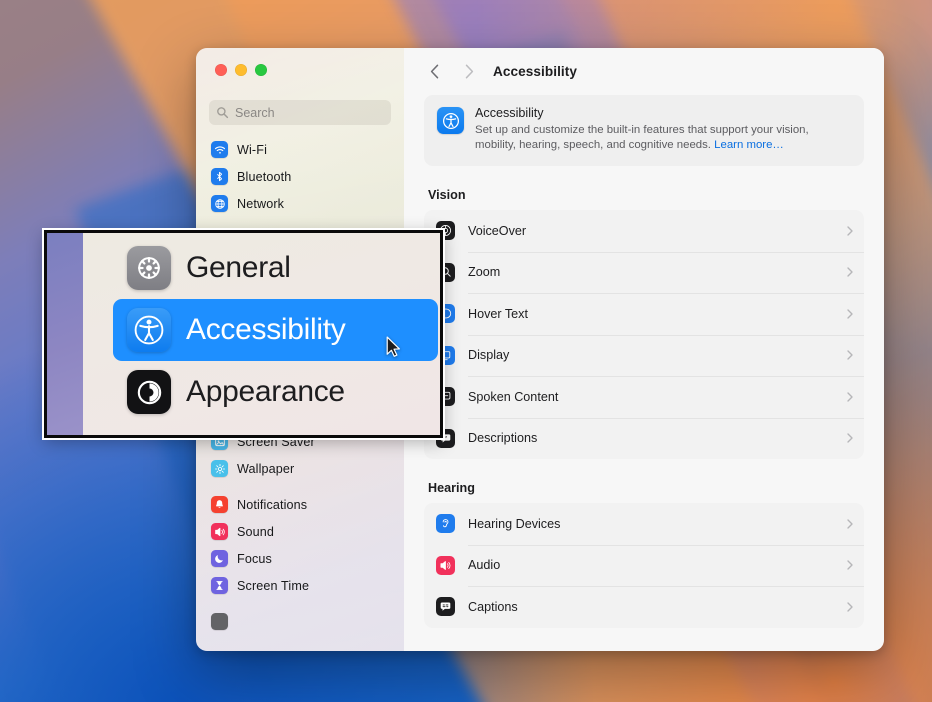 The height and width of the screenshot is (702, 932). I want to click on maximize-button, so click(261, 70).